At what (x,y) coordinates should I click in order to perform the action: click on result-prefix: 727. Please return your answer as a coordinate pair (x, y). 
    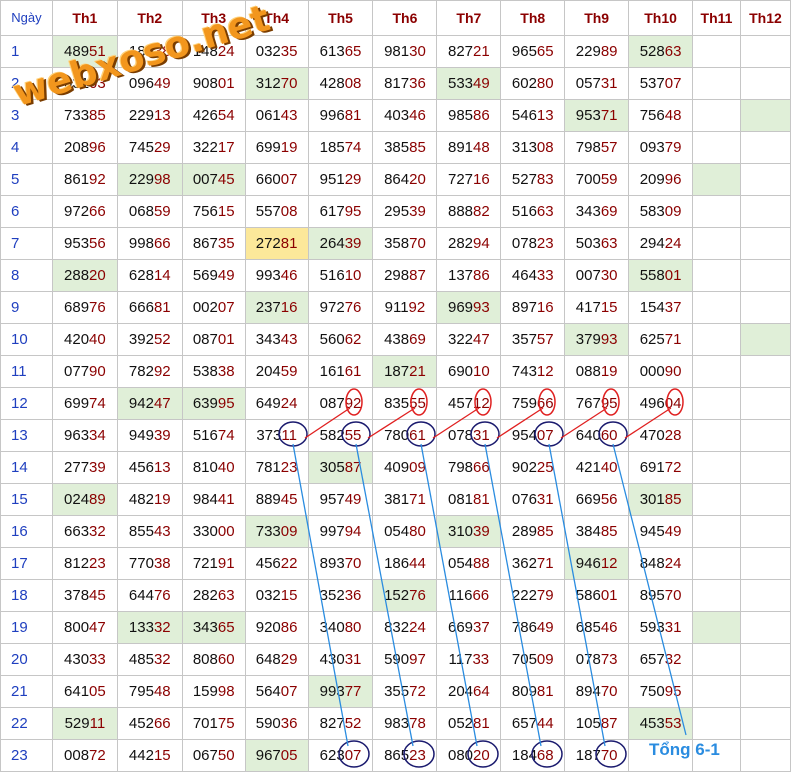
    Looking at the image, I should click on (460, 179).